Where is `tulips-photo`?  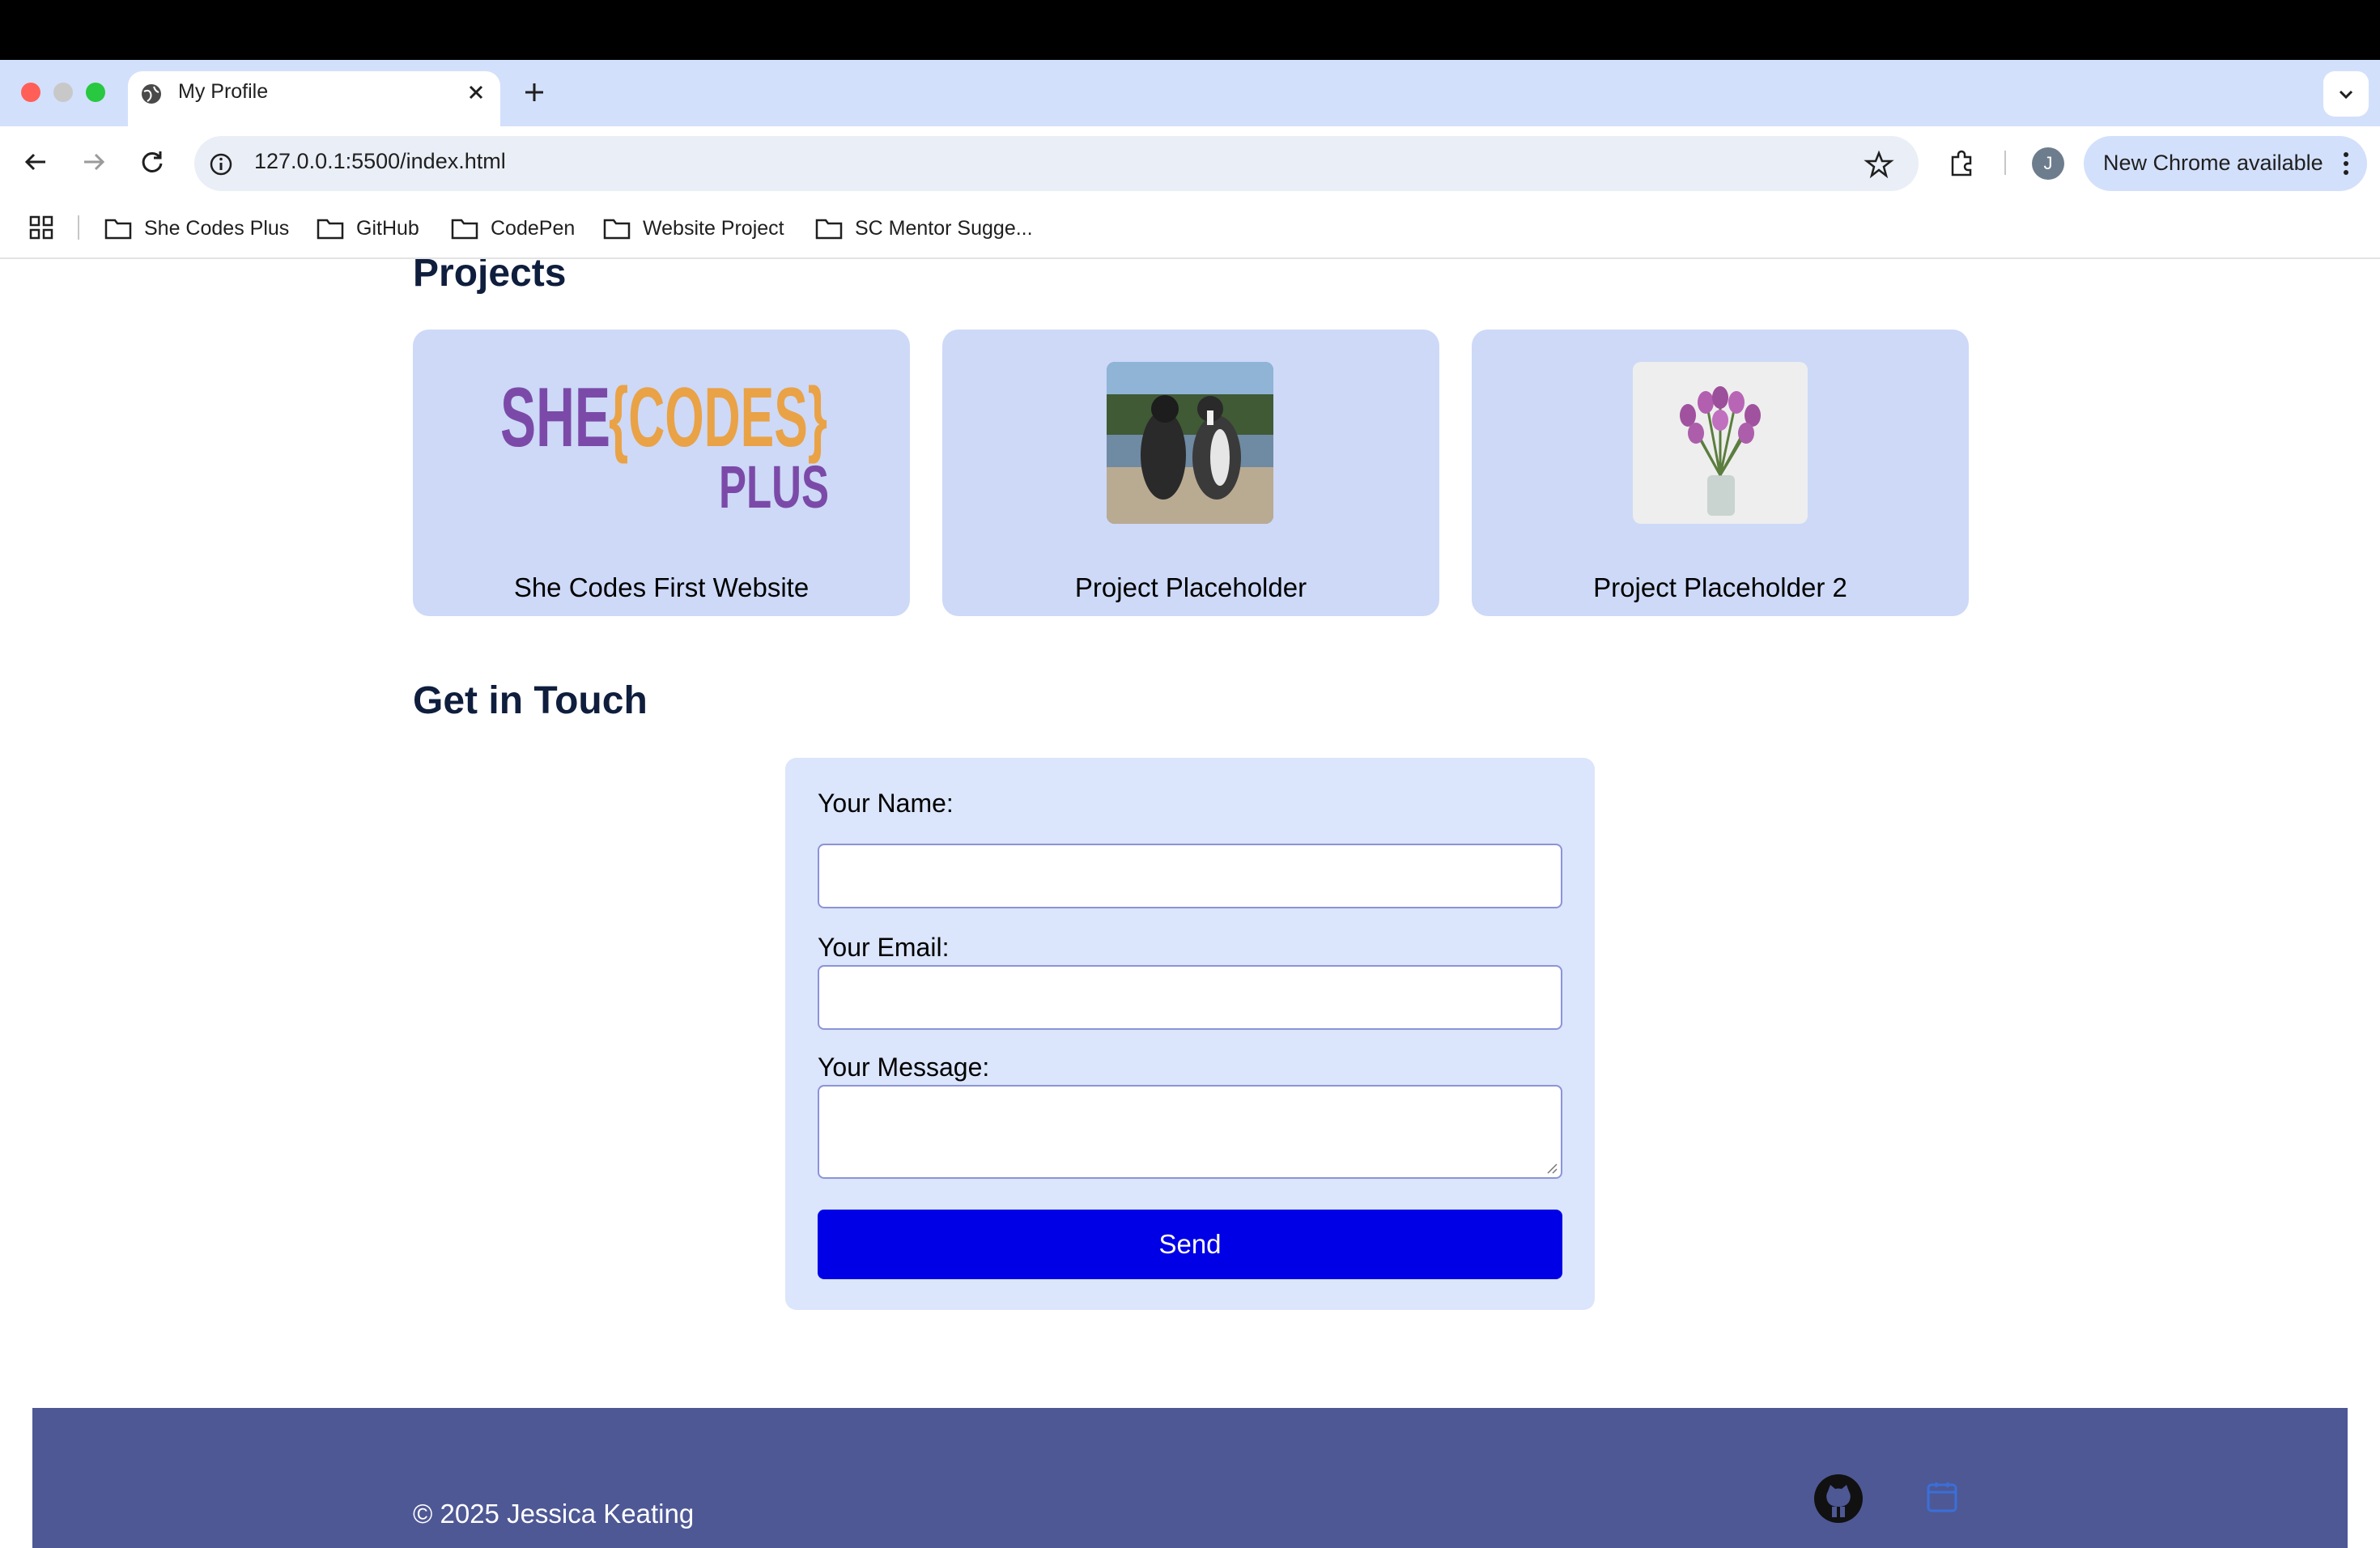 tulips-photo is located at coordinates (1721, 443).